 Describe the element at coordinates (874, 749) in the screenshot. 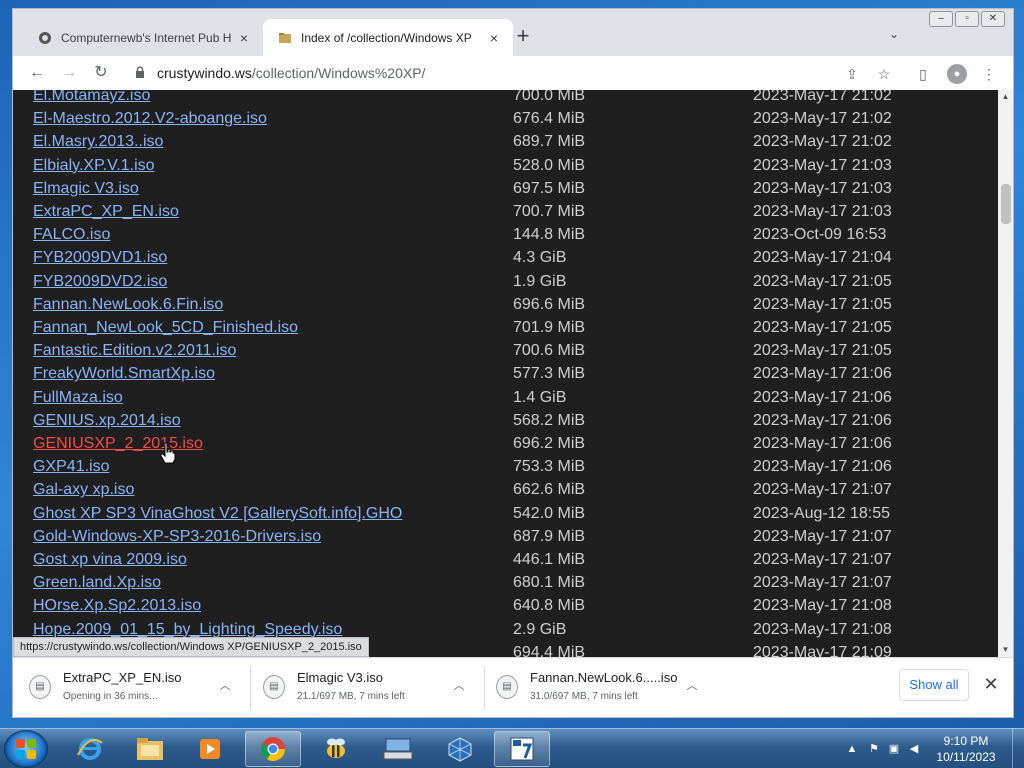

I see `action-center-flag-icon: ⚑` at that location.